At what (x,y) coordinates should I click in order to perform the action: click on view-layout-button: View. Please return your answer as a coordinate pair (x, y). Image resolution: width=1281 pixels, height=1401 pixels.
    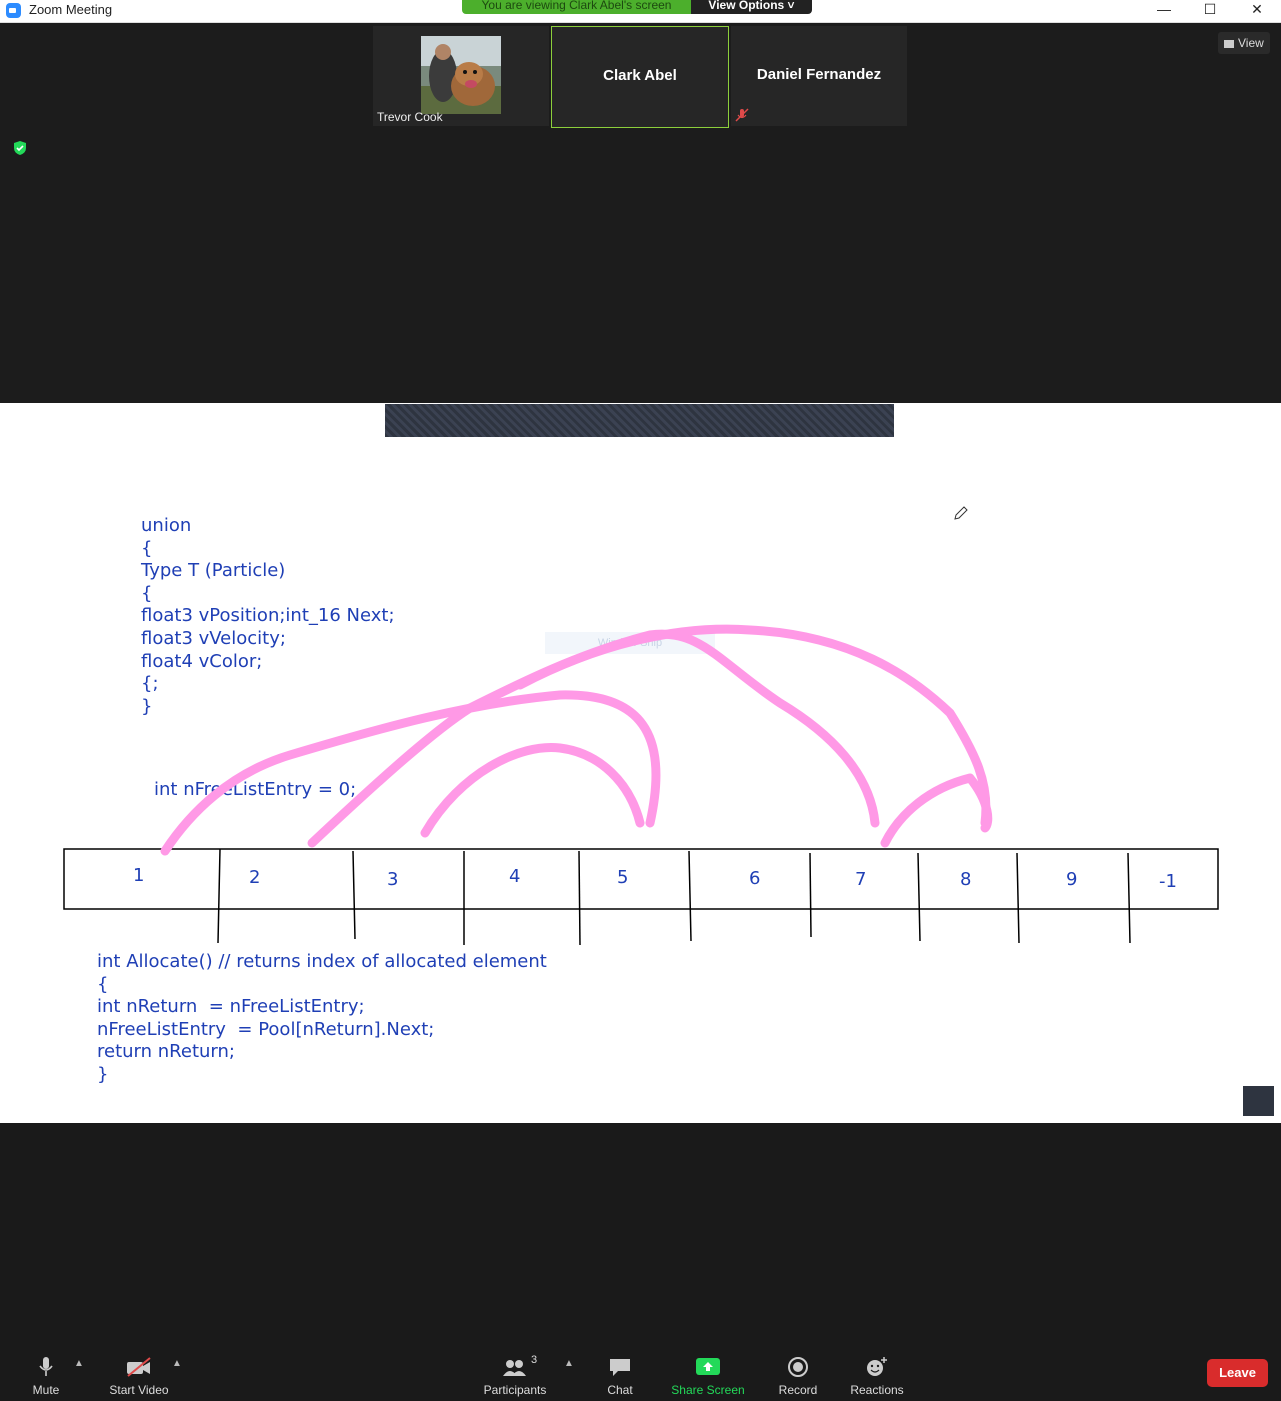
    Looking at the image, I should click on (1244, 43).